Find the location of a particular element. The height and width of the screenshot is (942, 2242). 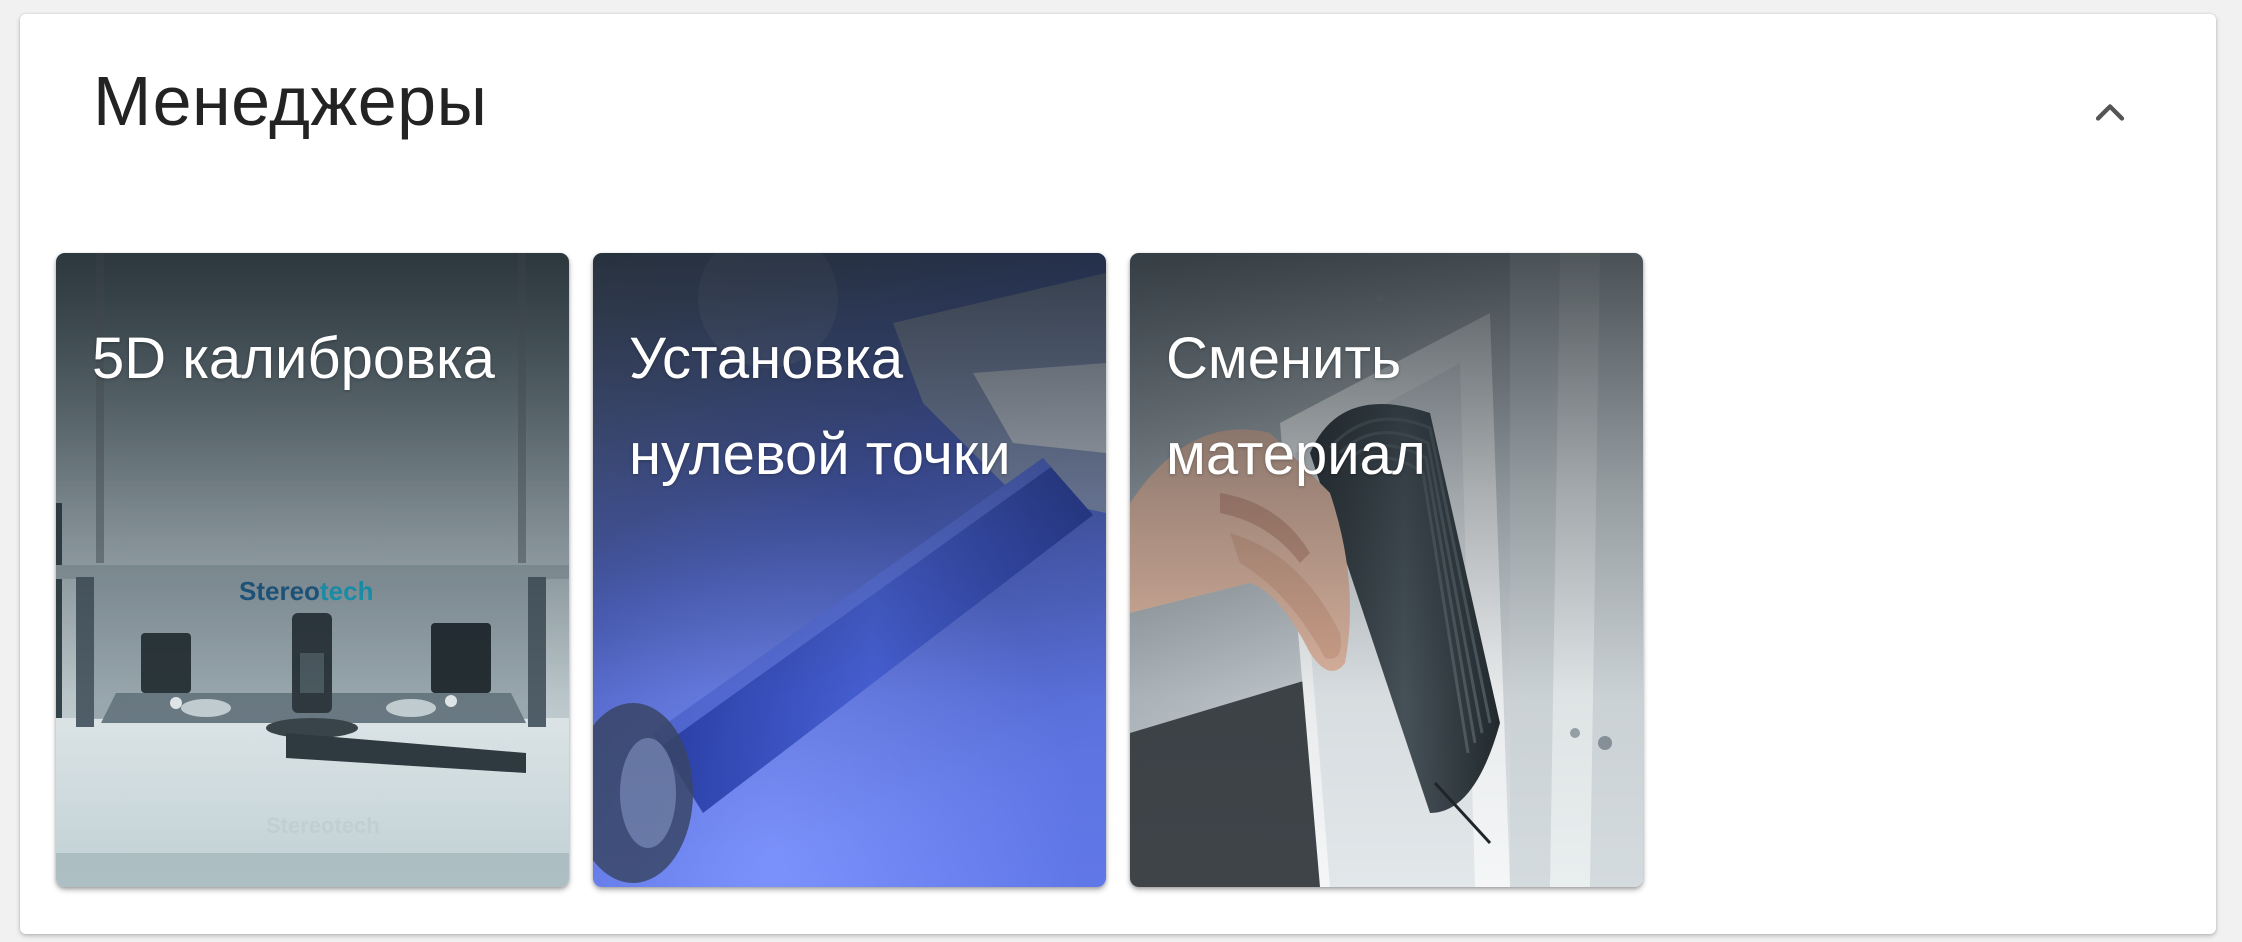

chevron-up-icon is located at coordinates (2110, 112).